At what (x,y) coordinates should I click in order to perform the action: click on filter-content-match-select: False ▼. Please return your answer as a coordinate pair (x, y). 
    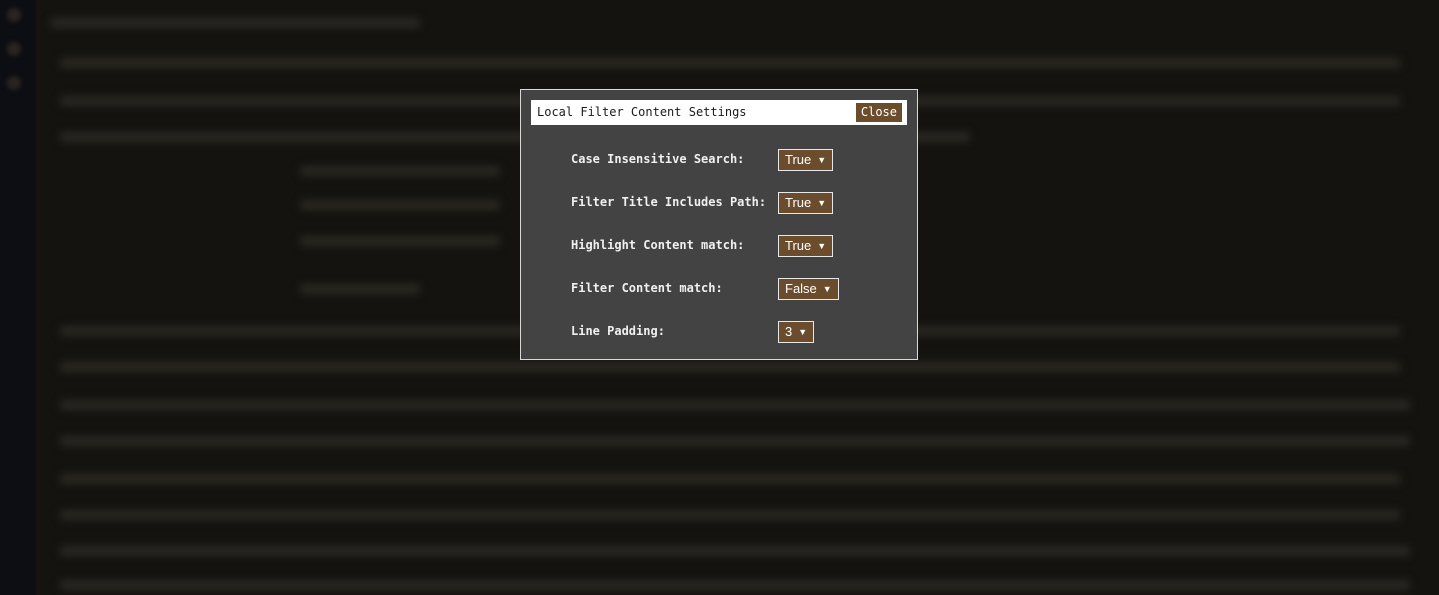
    Looking at the image, I should click on (808, 289).